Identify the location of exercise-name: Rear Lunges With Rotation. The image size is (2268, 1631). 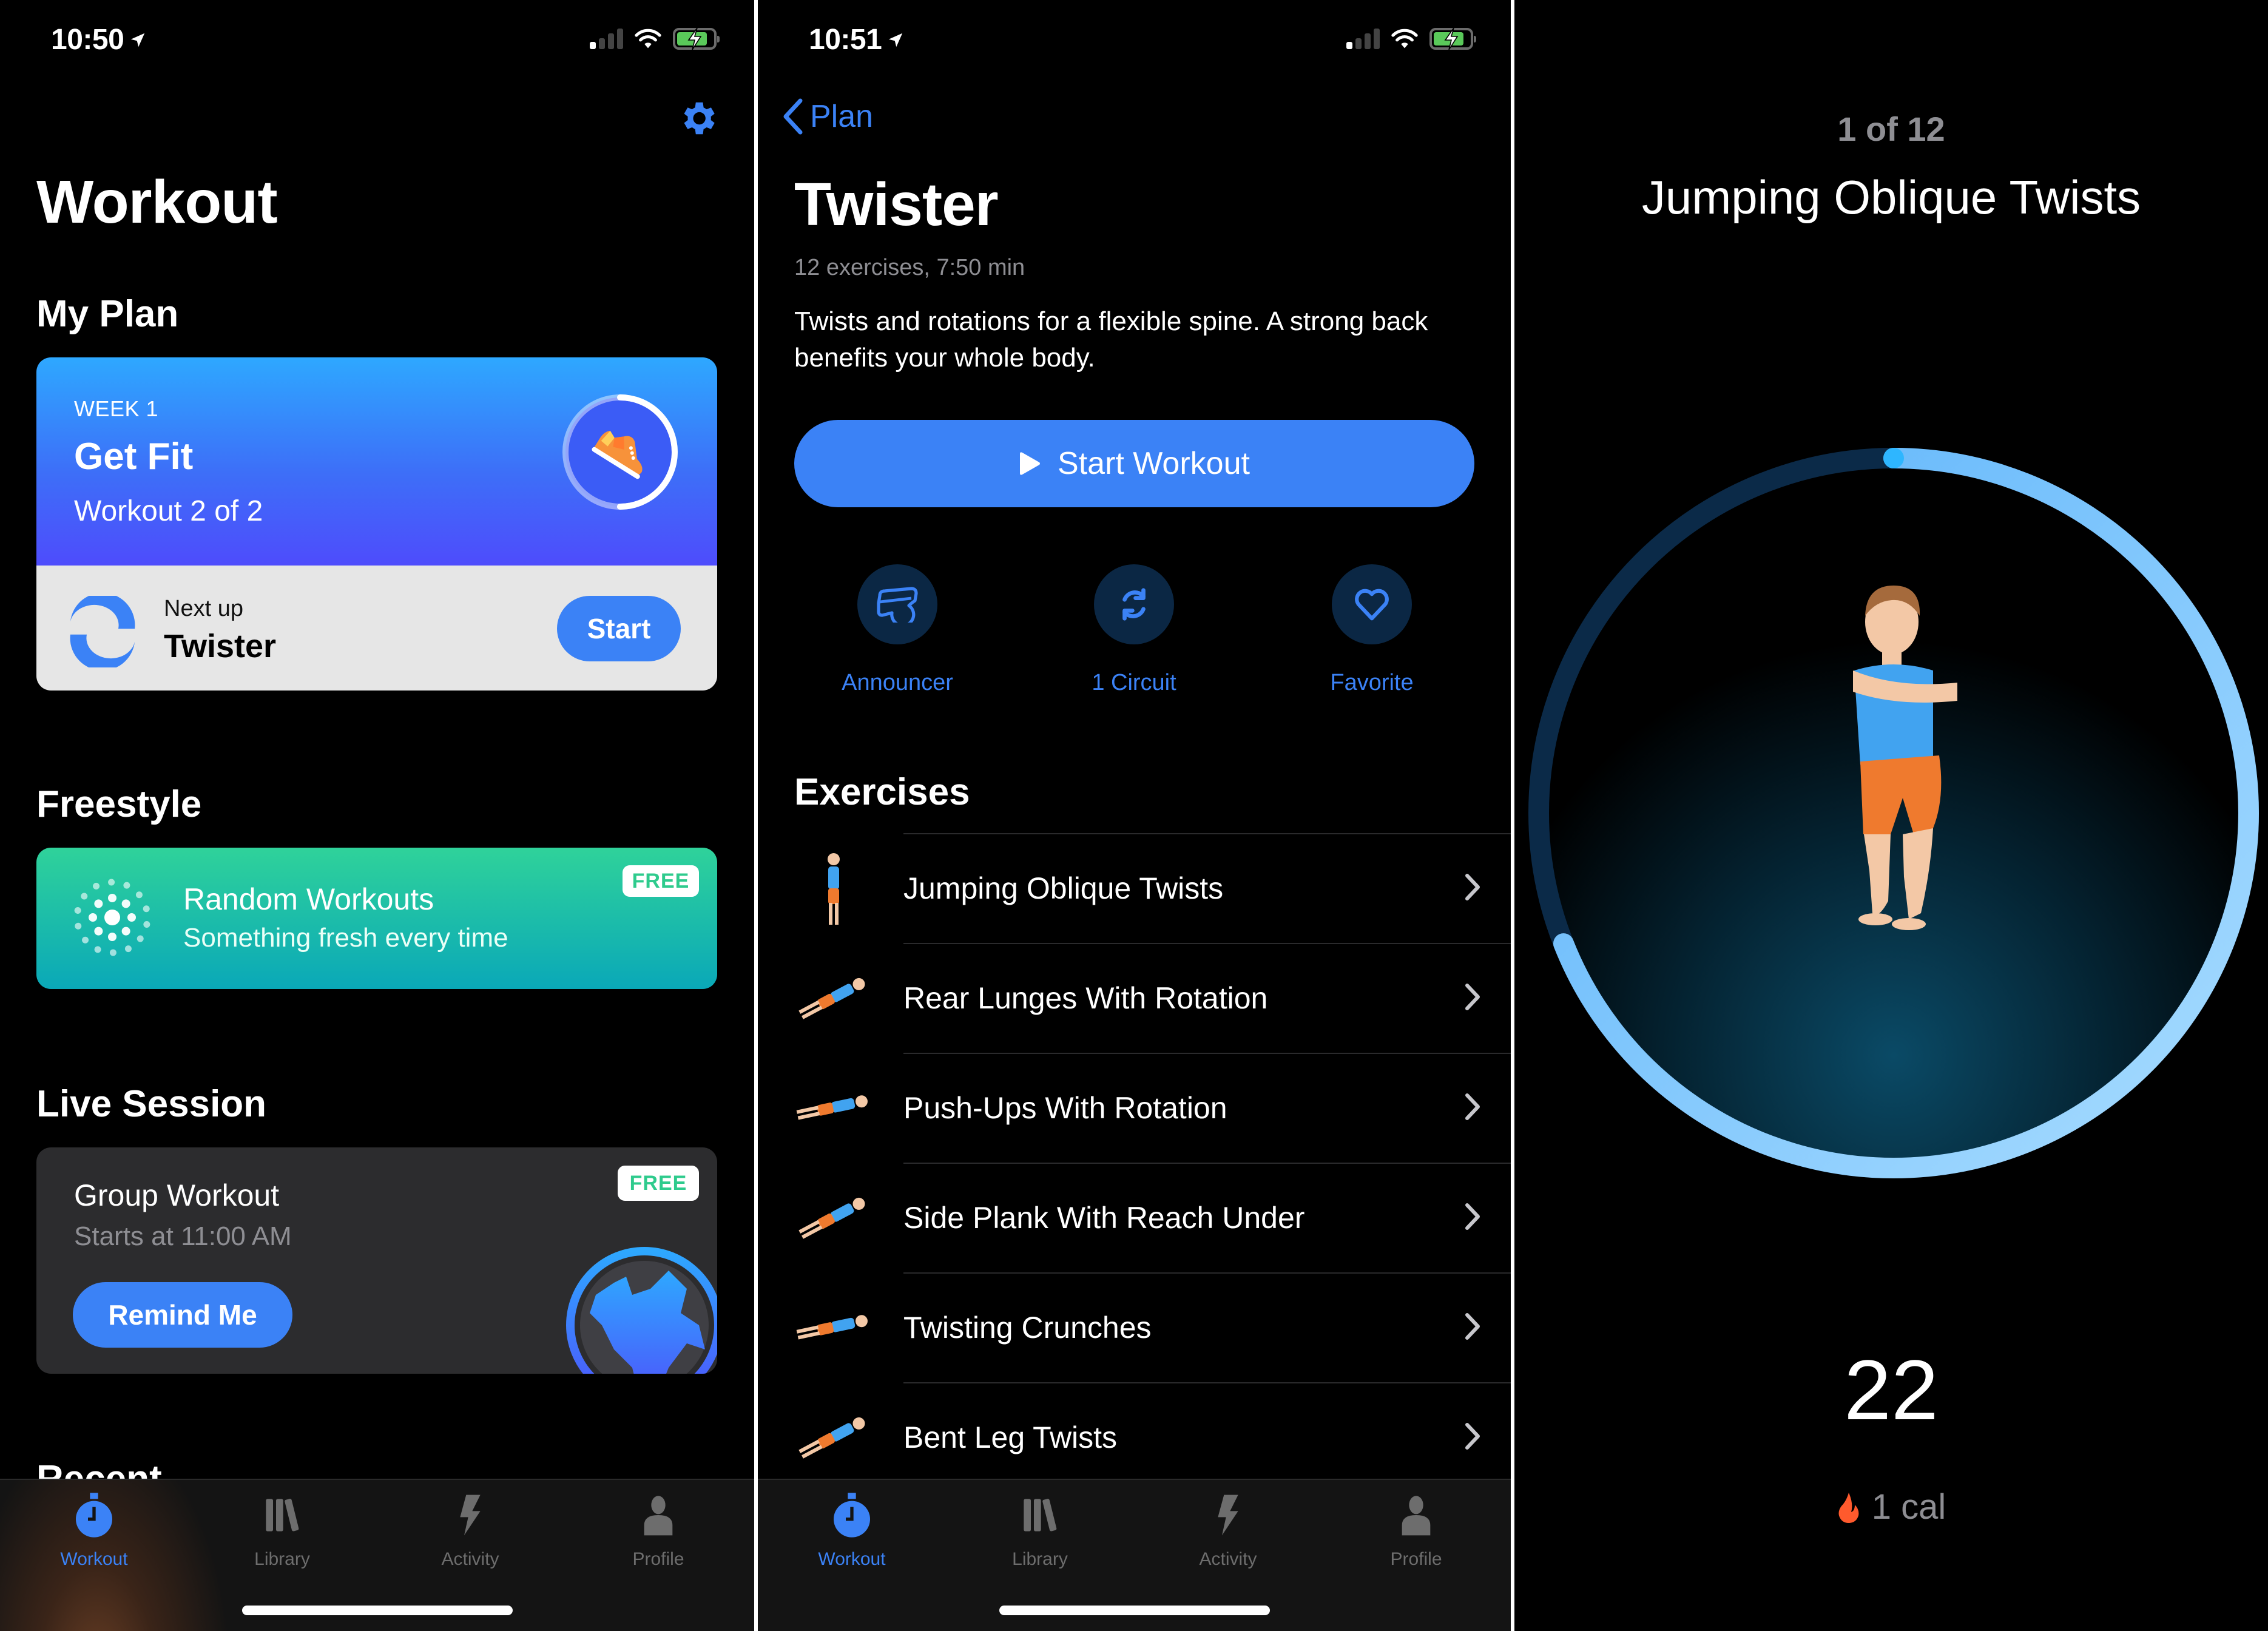
(1085, 998).